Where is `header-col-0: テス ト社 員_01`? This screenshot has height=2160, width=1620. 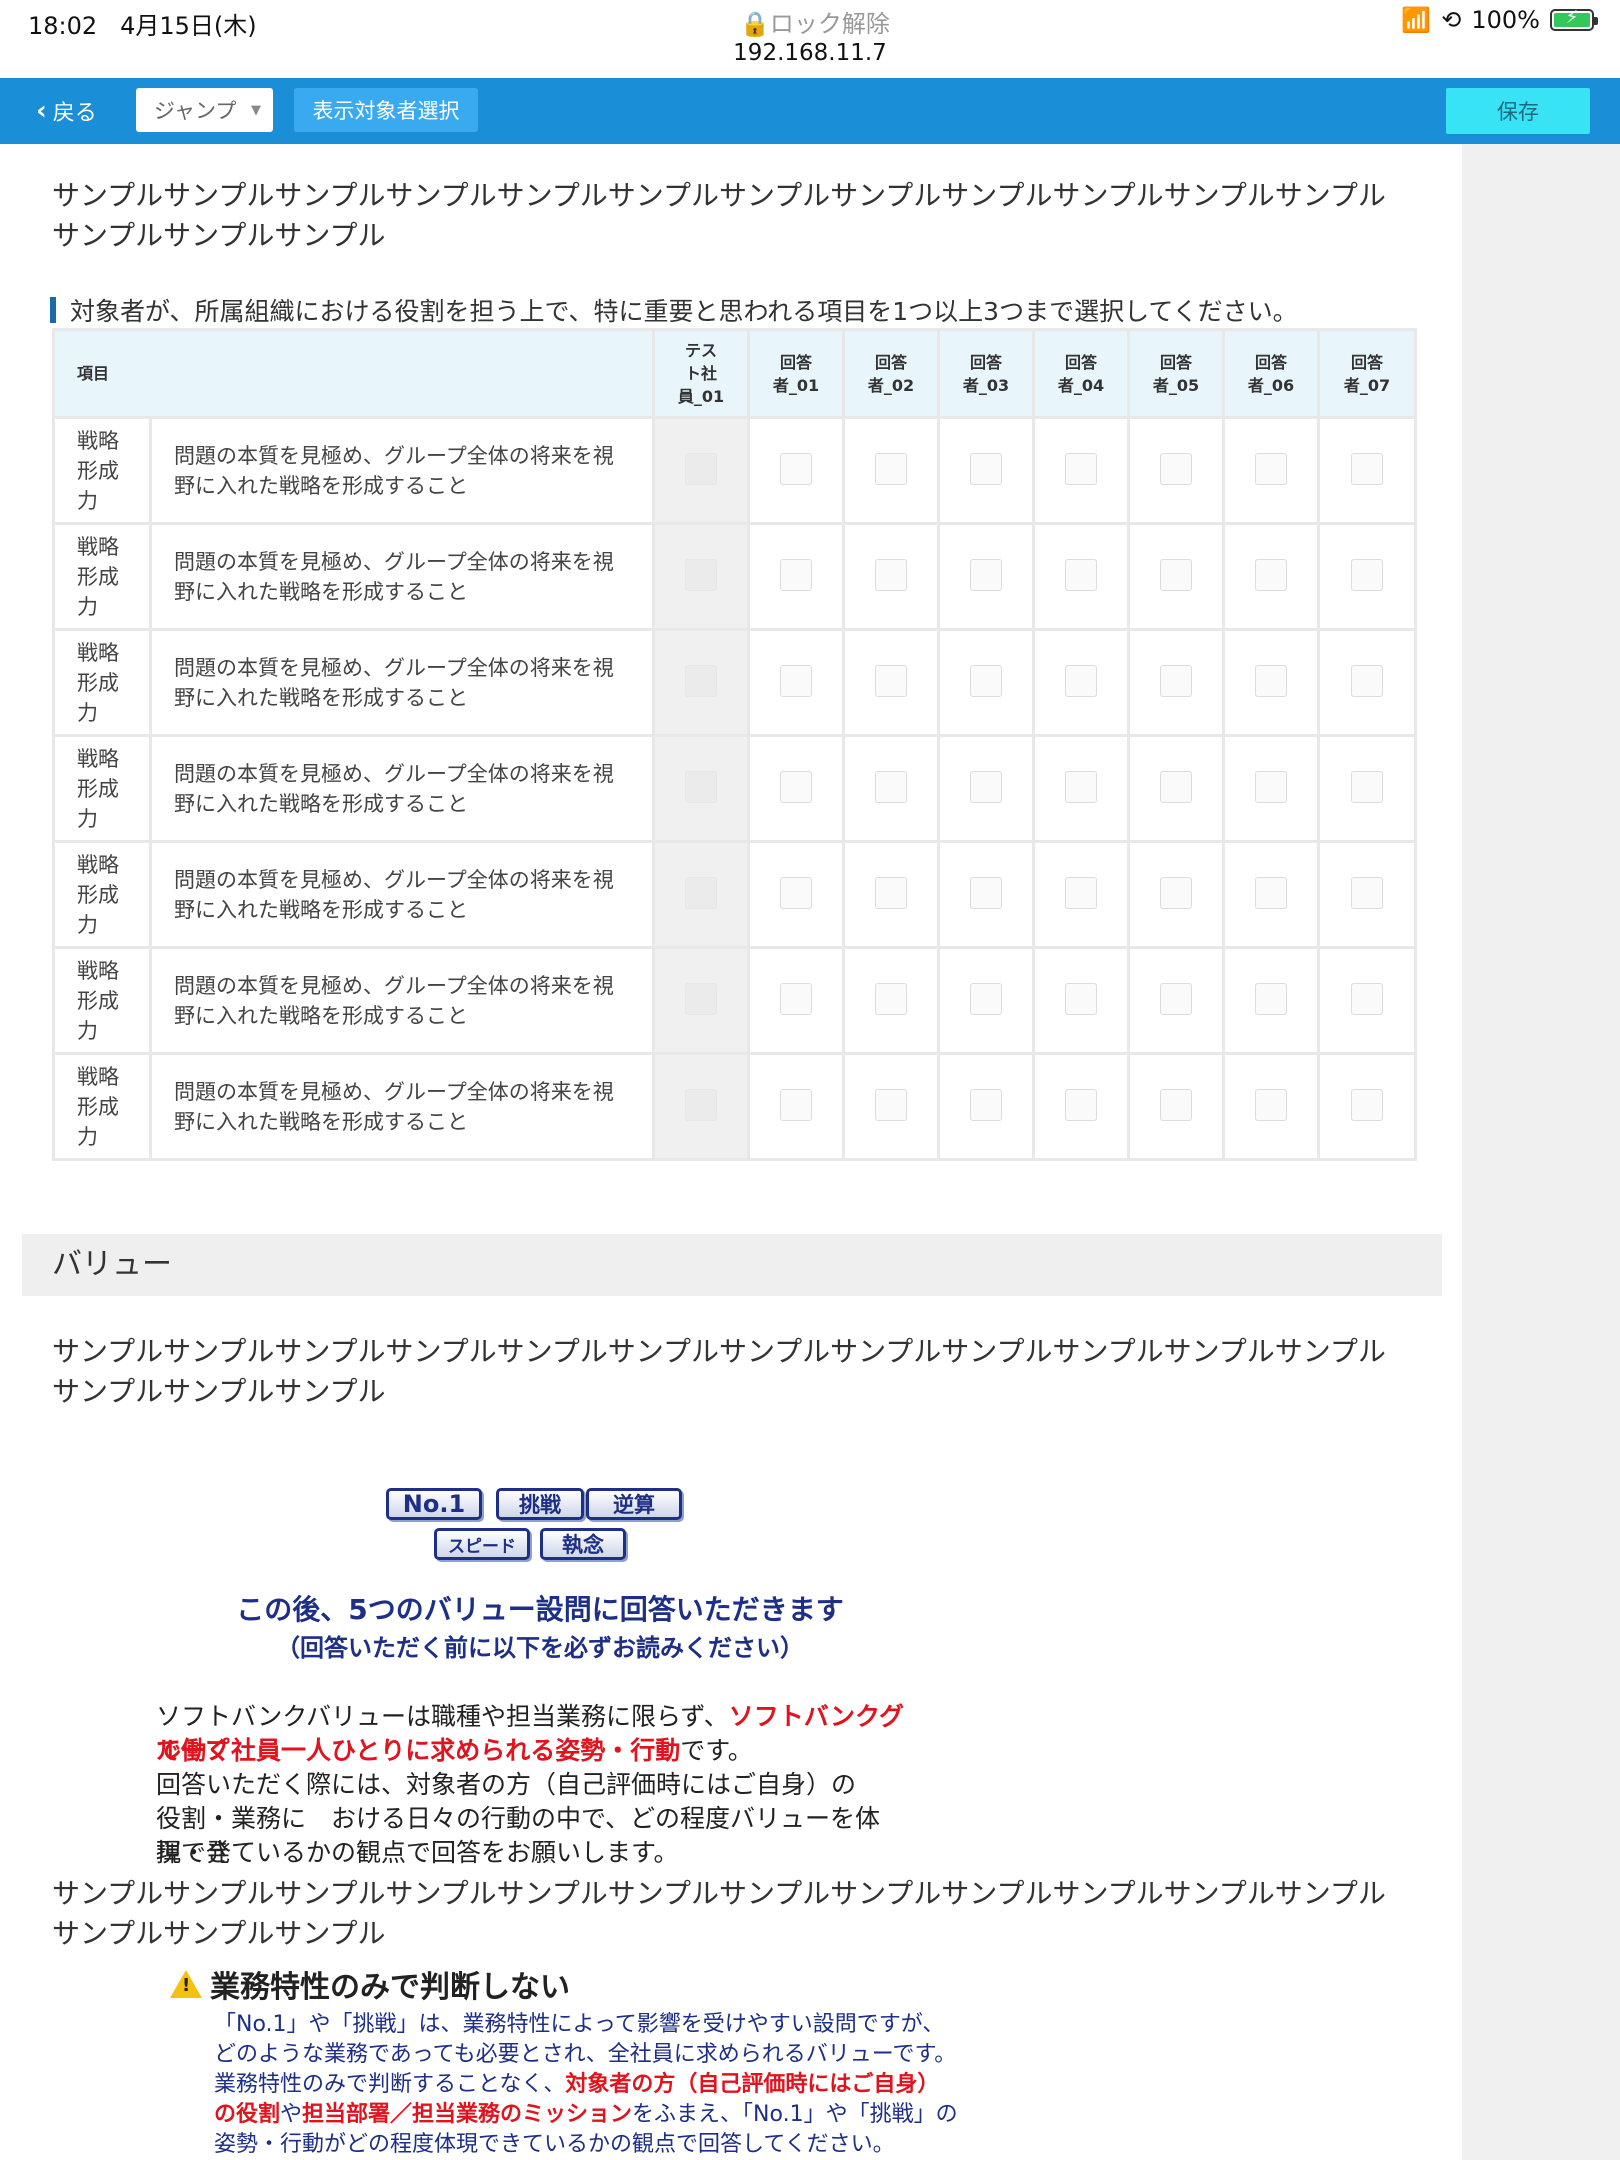 header-col-0: テス ト社 員_01 is located at coordinates (701, 373).